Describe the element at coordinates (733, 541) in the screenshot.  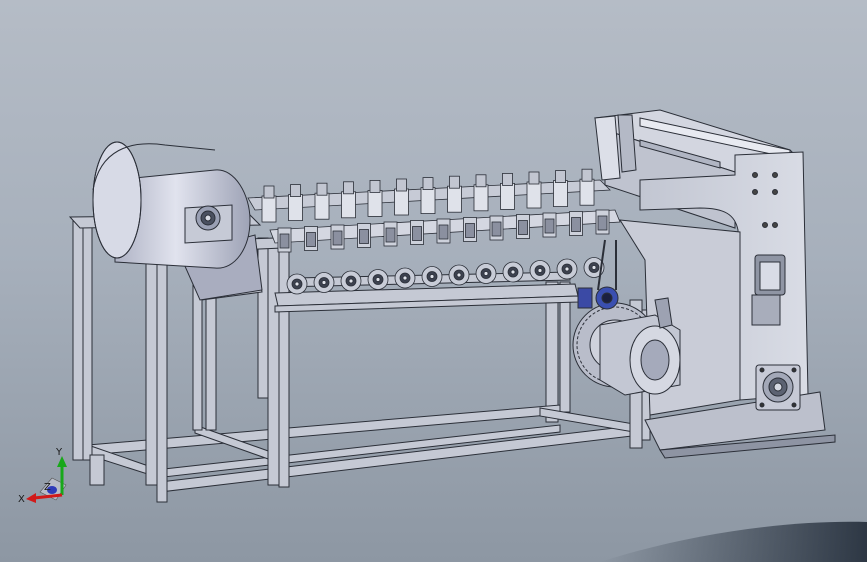
I see `viewport-shade` at that location.